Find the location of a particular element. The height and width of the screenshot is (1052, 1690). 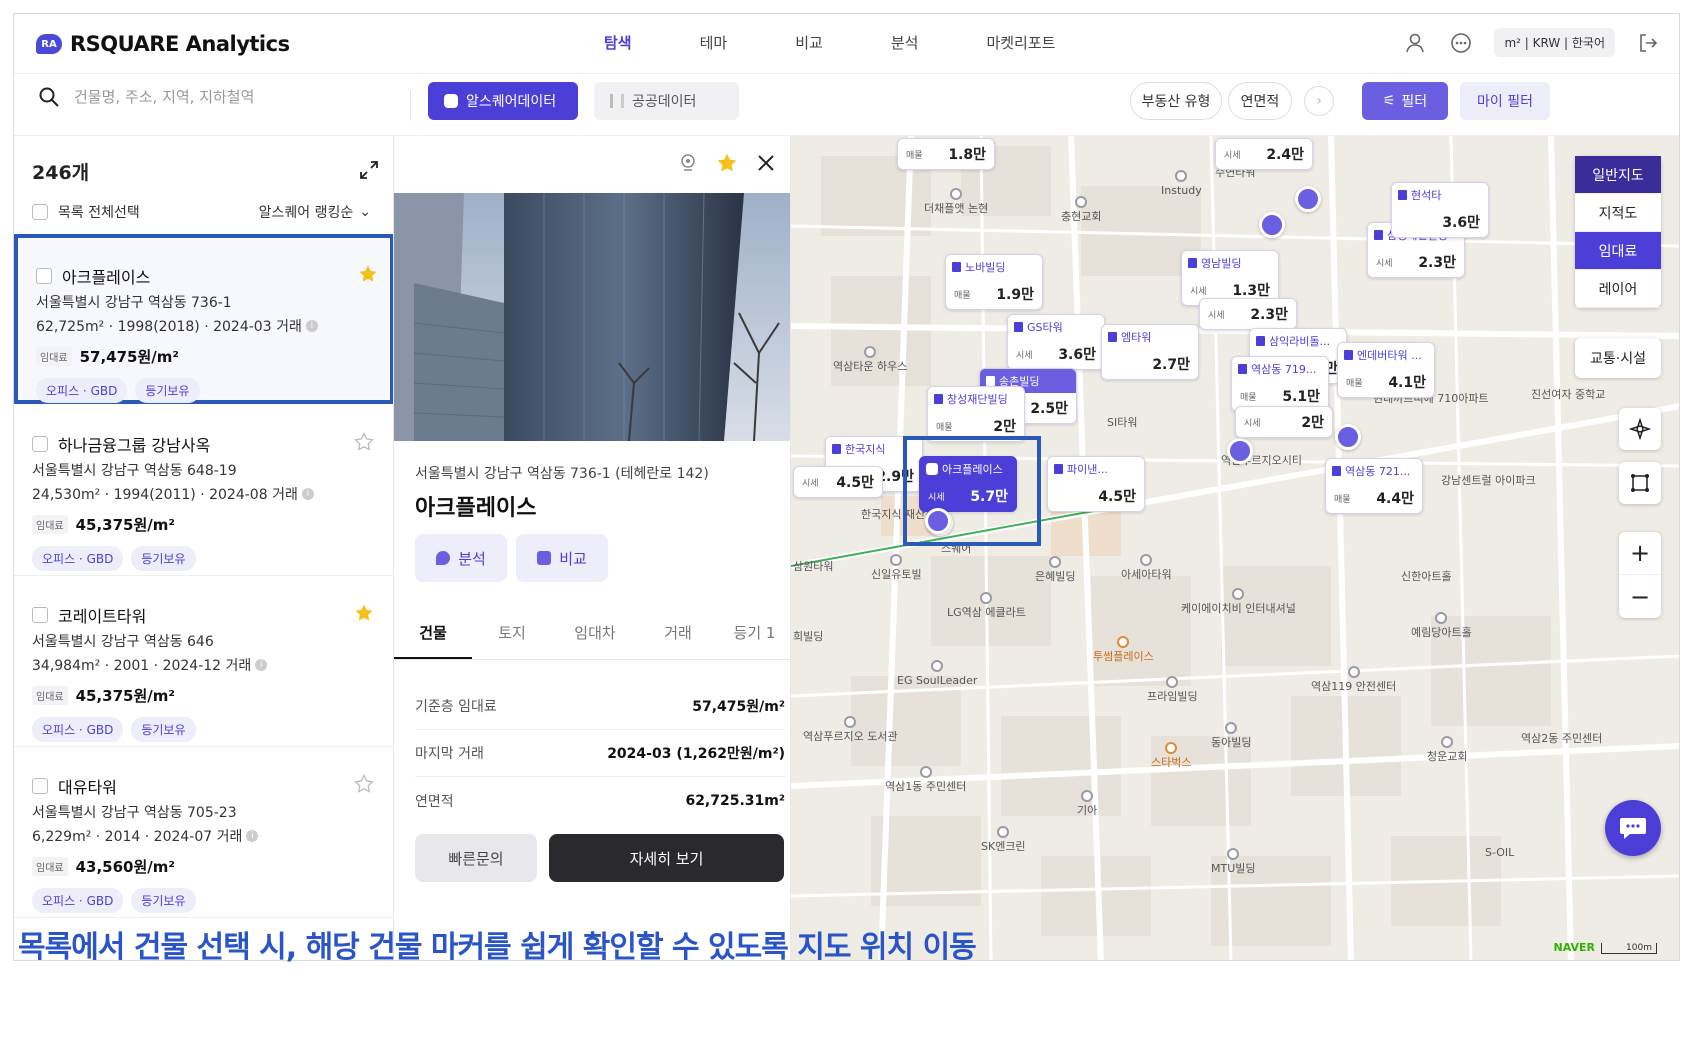

poi: SI타워 is located at coordinates (1122, 422).